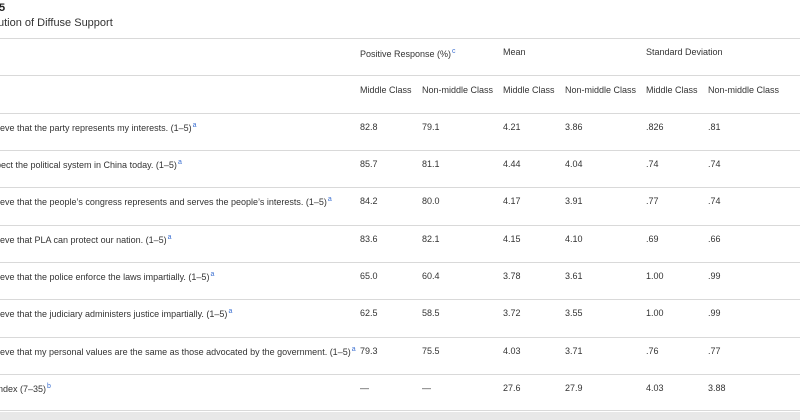 Image resolution: width=800 pixels, height=420 pixels. I want to click on cell-sd-middle: .826, so click(655, 127).